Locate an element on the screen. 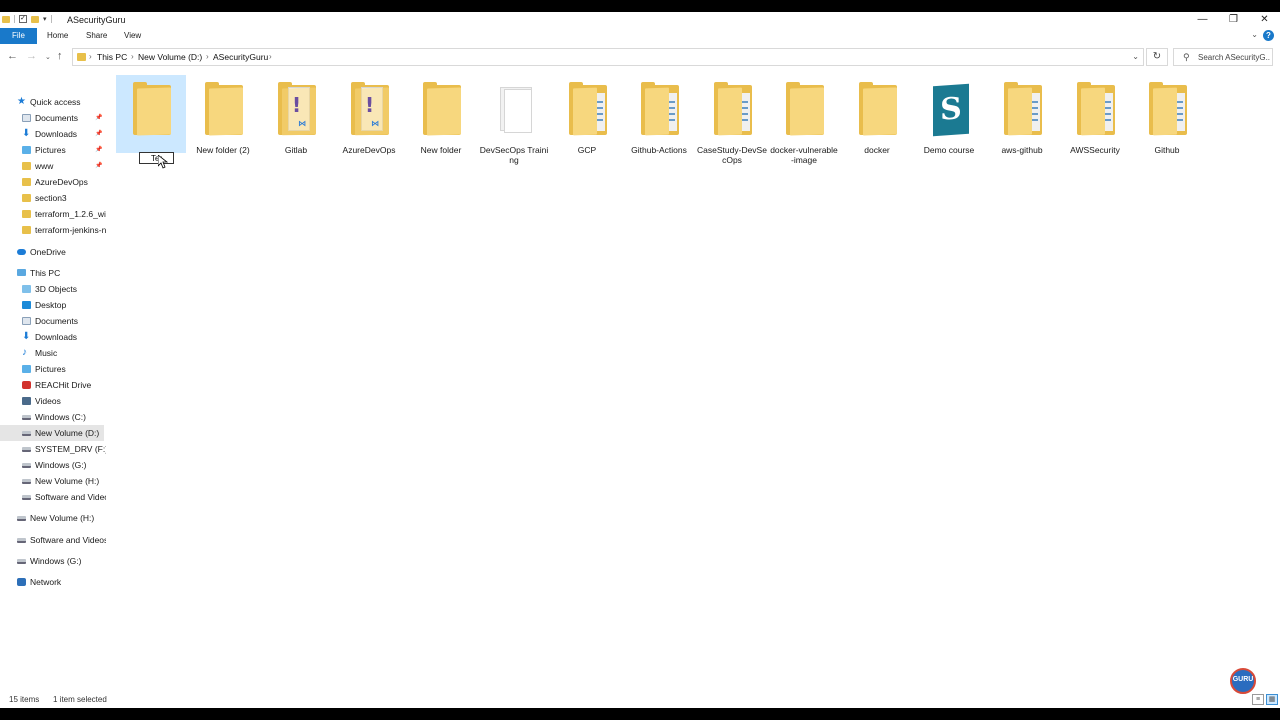  tab-home: Home is located at coordinates (57, 36).